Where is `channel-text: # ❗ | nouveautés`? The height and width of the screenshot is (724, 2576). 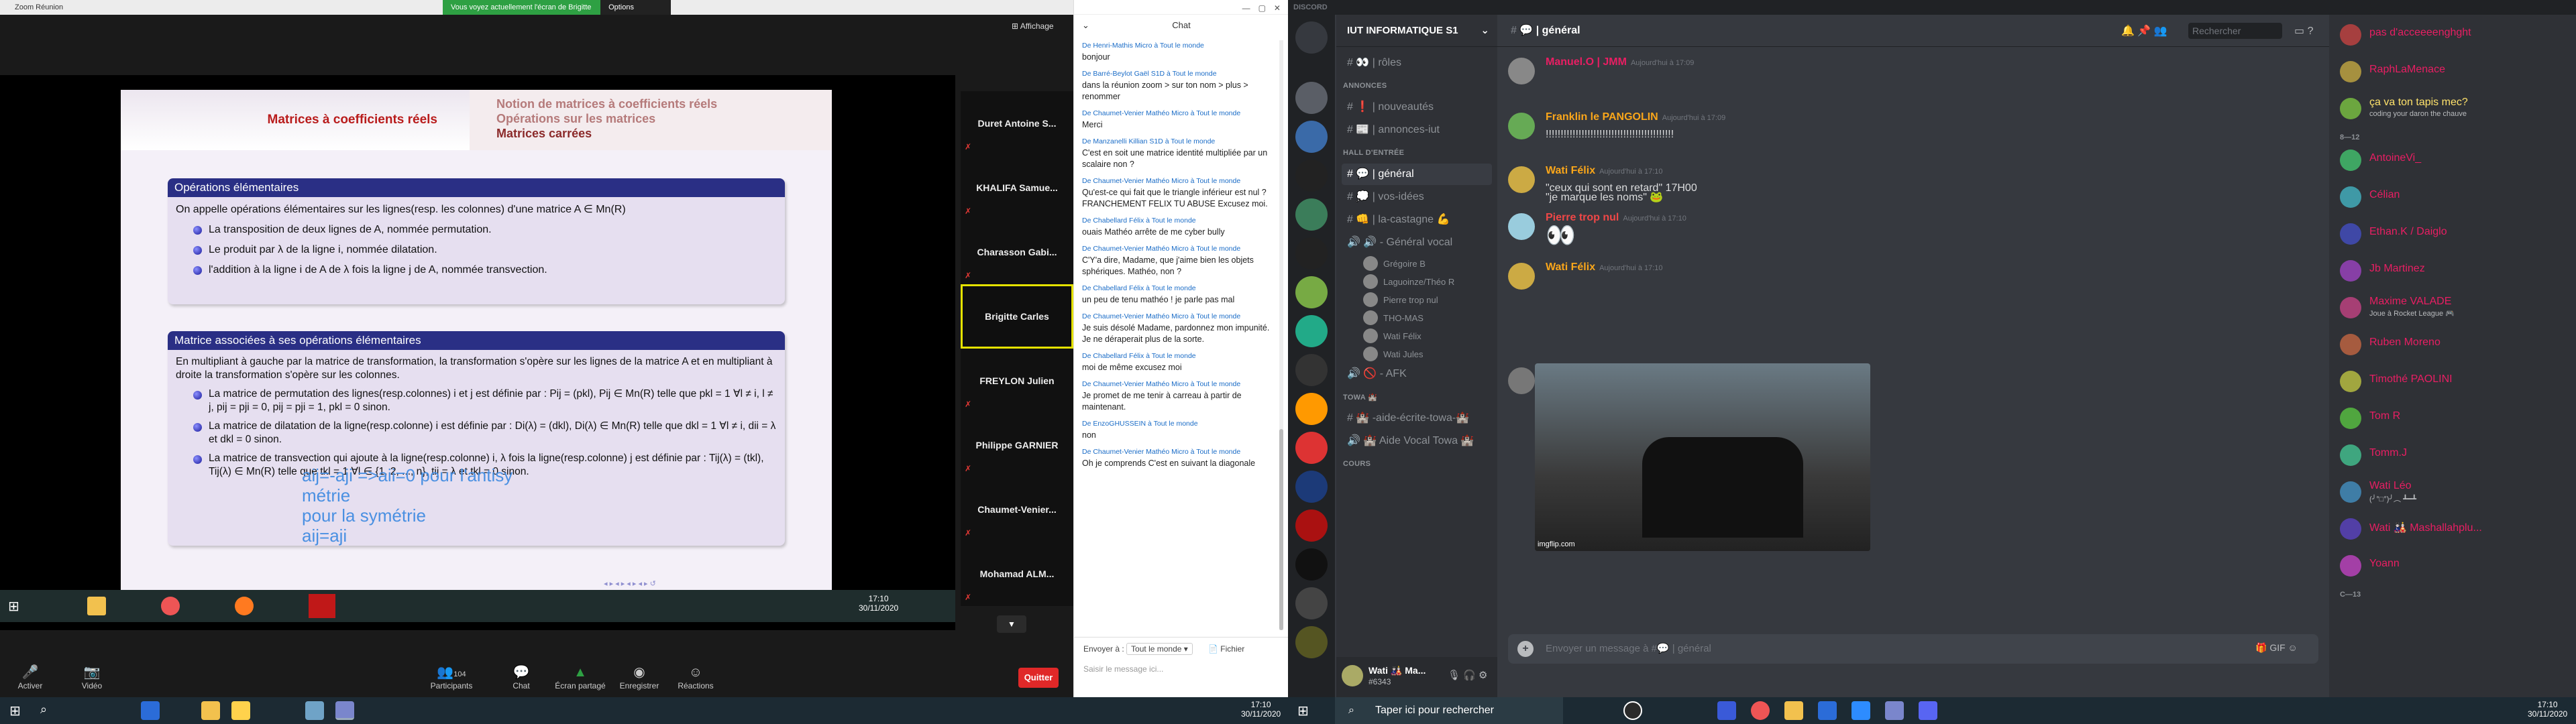
channel-text: # ❗ | nouveautés is located at coordinates (1417, 107).